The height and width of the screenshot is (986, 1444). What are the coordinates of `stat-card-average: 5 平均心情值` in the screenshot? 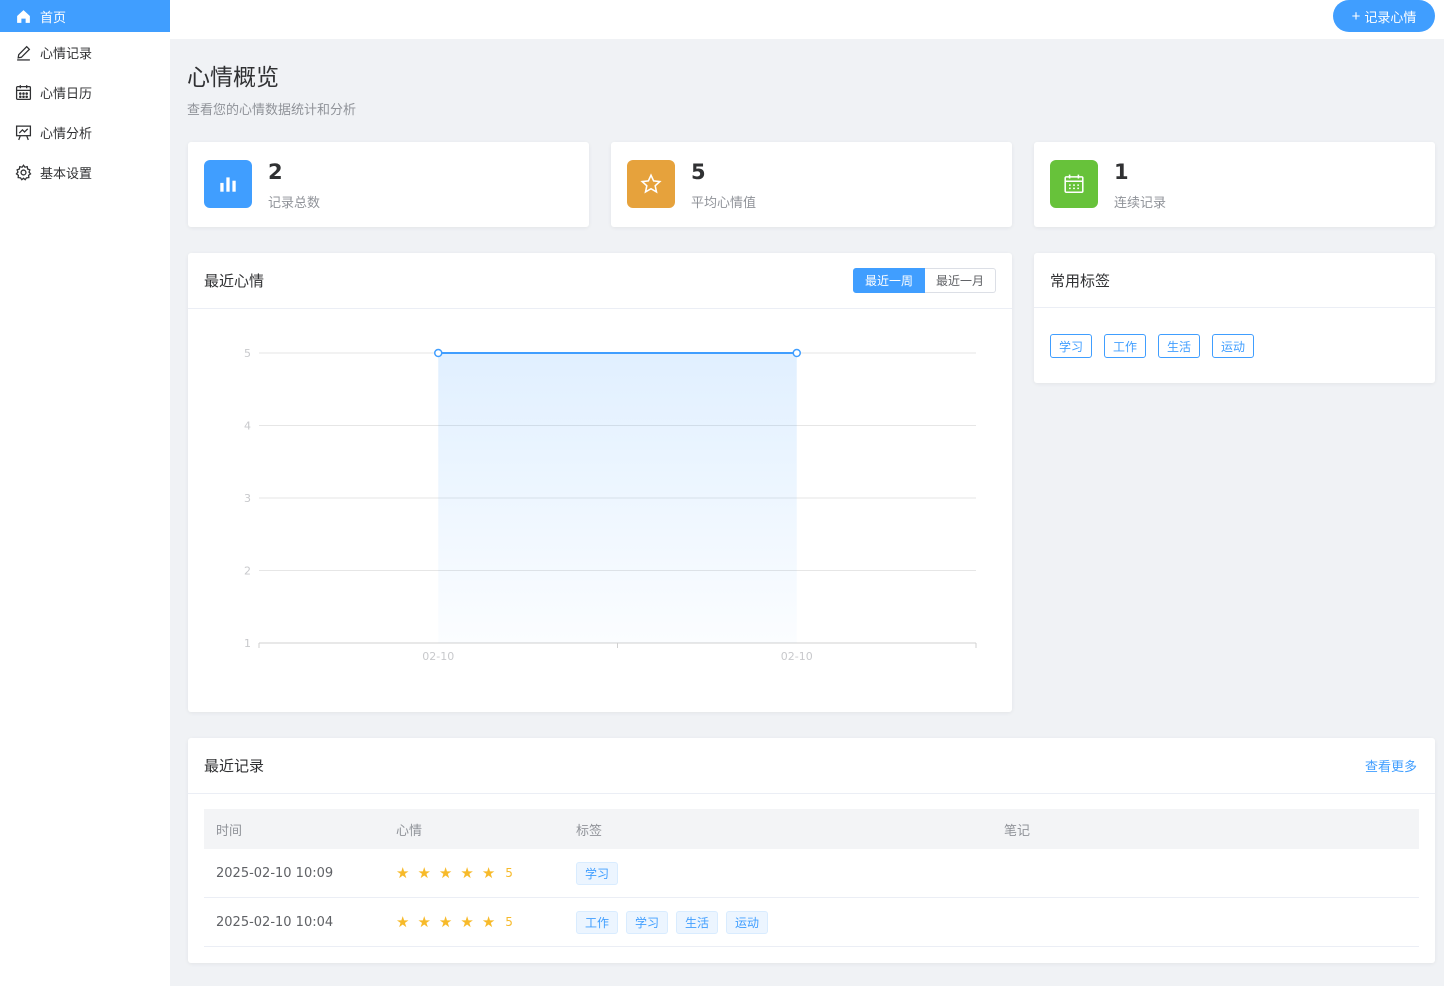 It's located at (811, 184).